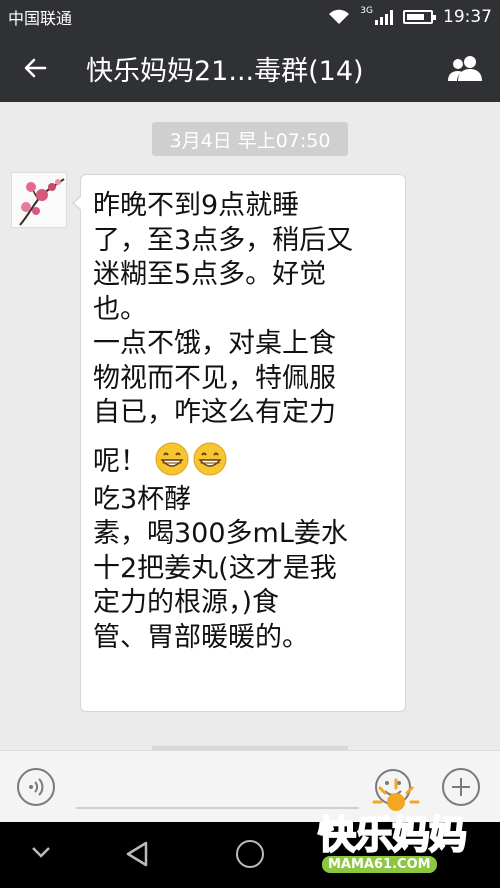  What do you see at coordinates (214, 412) in the screenshot?
I see `message-line: 自已，咋这么有定力` at bounding box center [214, 412].